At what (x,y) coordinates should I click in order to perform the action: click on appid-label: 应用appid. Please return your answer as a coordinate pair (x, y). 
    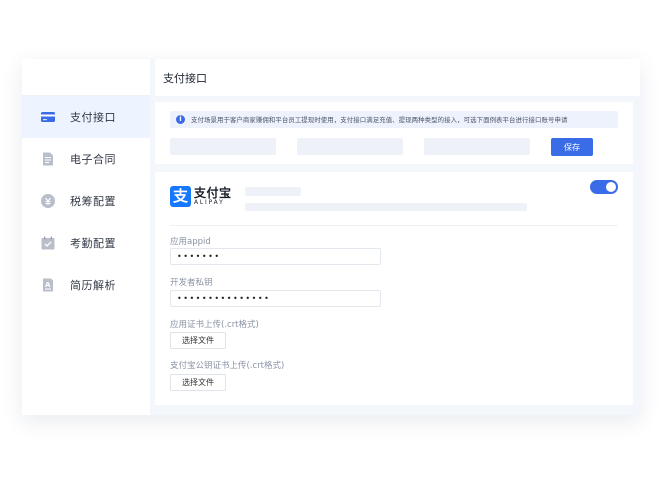
    Looking at the image, I should click on (190, 242).